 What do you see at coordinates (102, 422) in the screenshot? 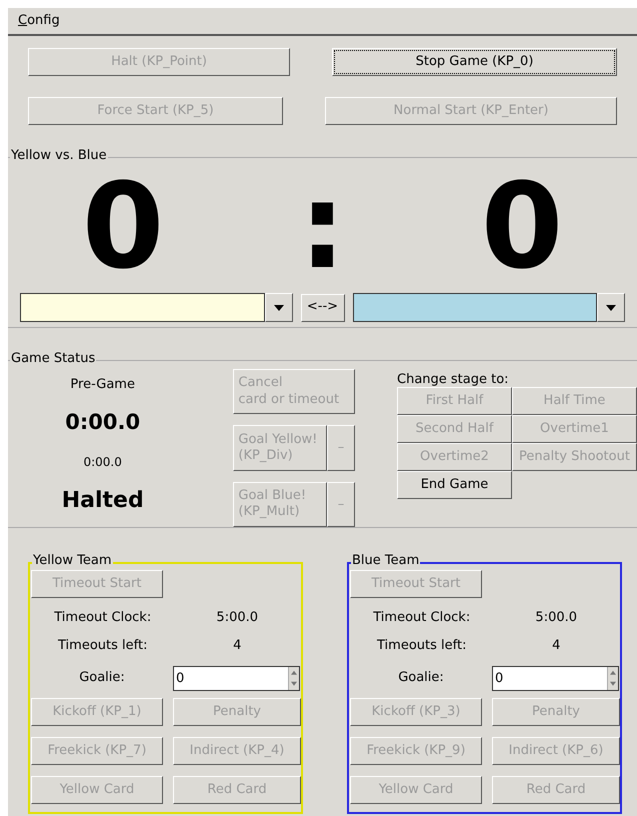
I see `game-clock: 0:00.0` at bounding box center [102, 422].